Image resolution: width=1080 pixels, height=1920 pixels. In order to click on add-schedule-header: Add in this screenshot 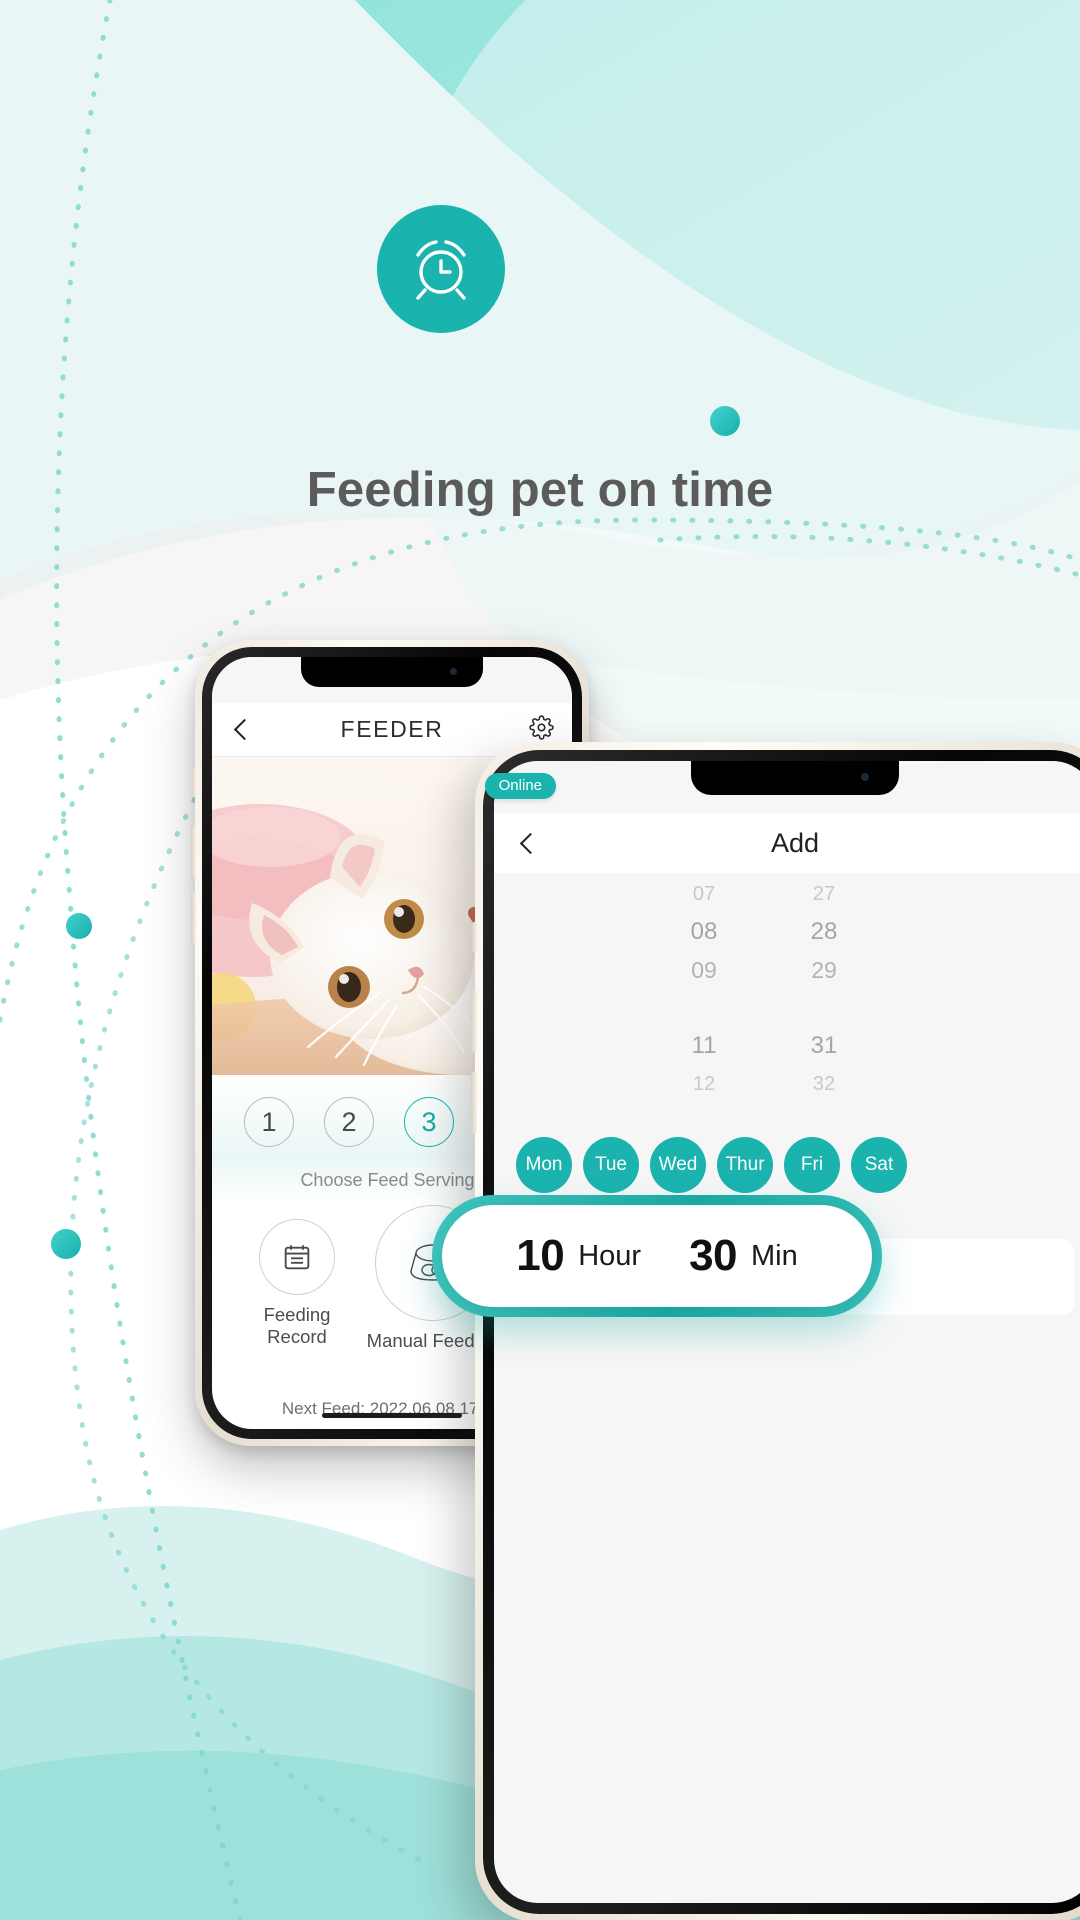, I will do `click(787, 844)`.